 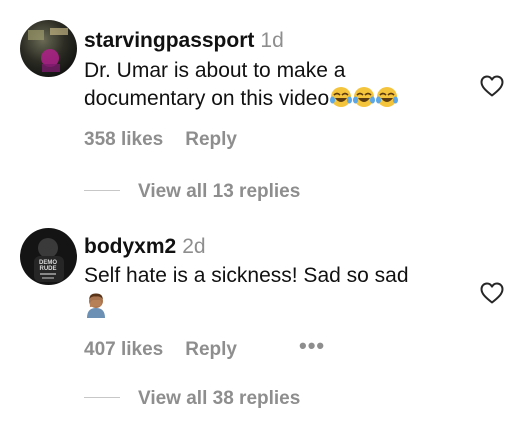 I want to click on like-count: 407 likes, so click(x=123, y=349).